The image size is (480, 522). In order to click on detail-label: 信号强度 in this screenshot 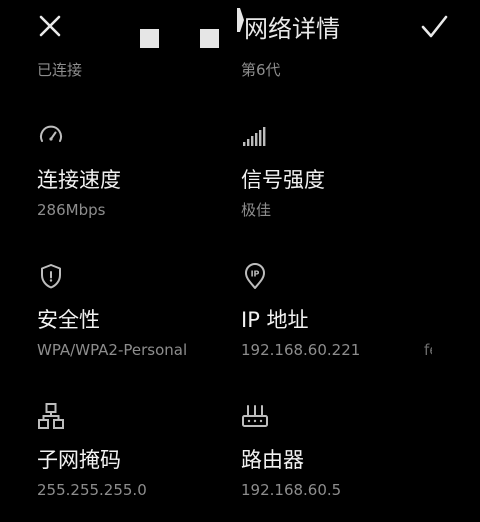, I will do `click(283, 180)`.